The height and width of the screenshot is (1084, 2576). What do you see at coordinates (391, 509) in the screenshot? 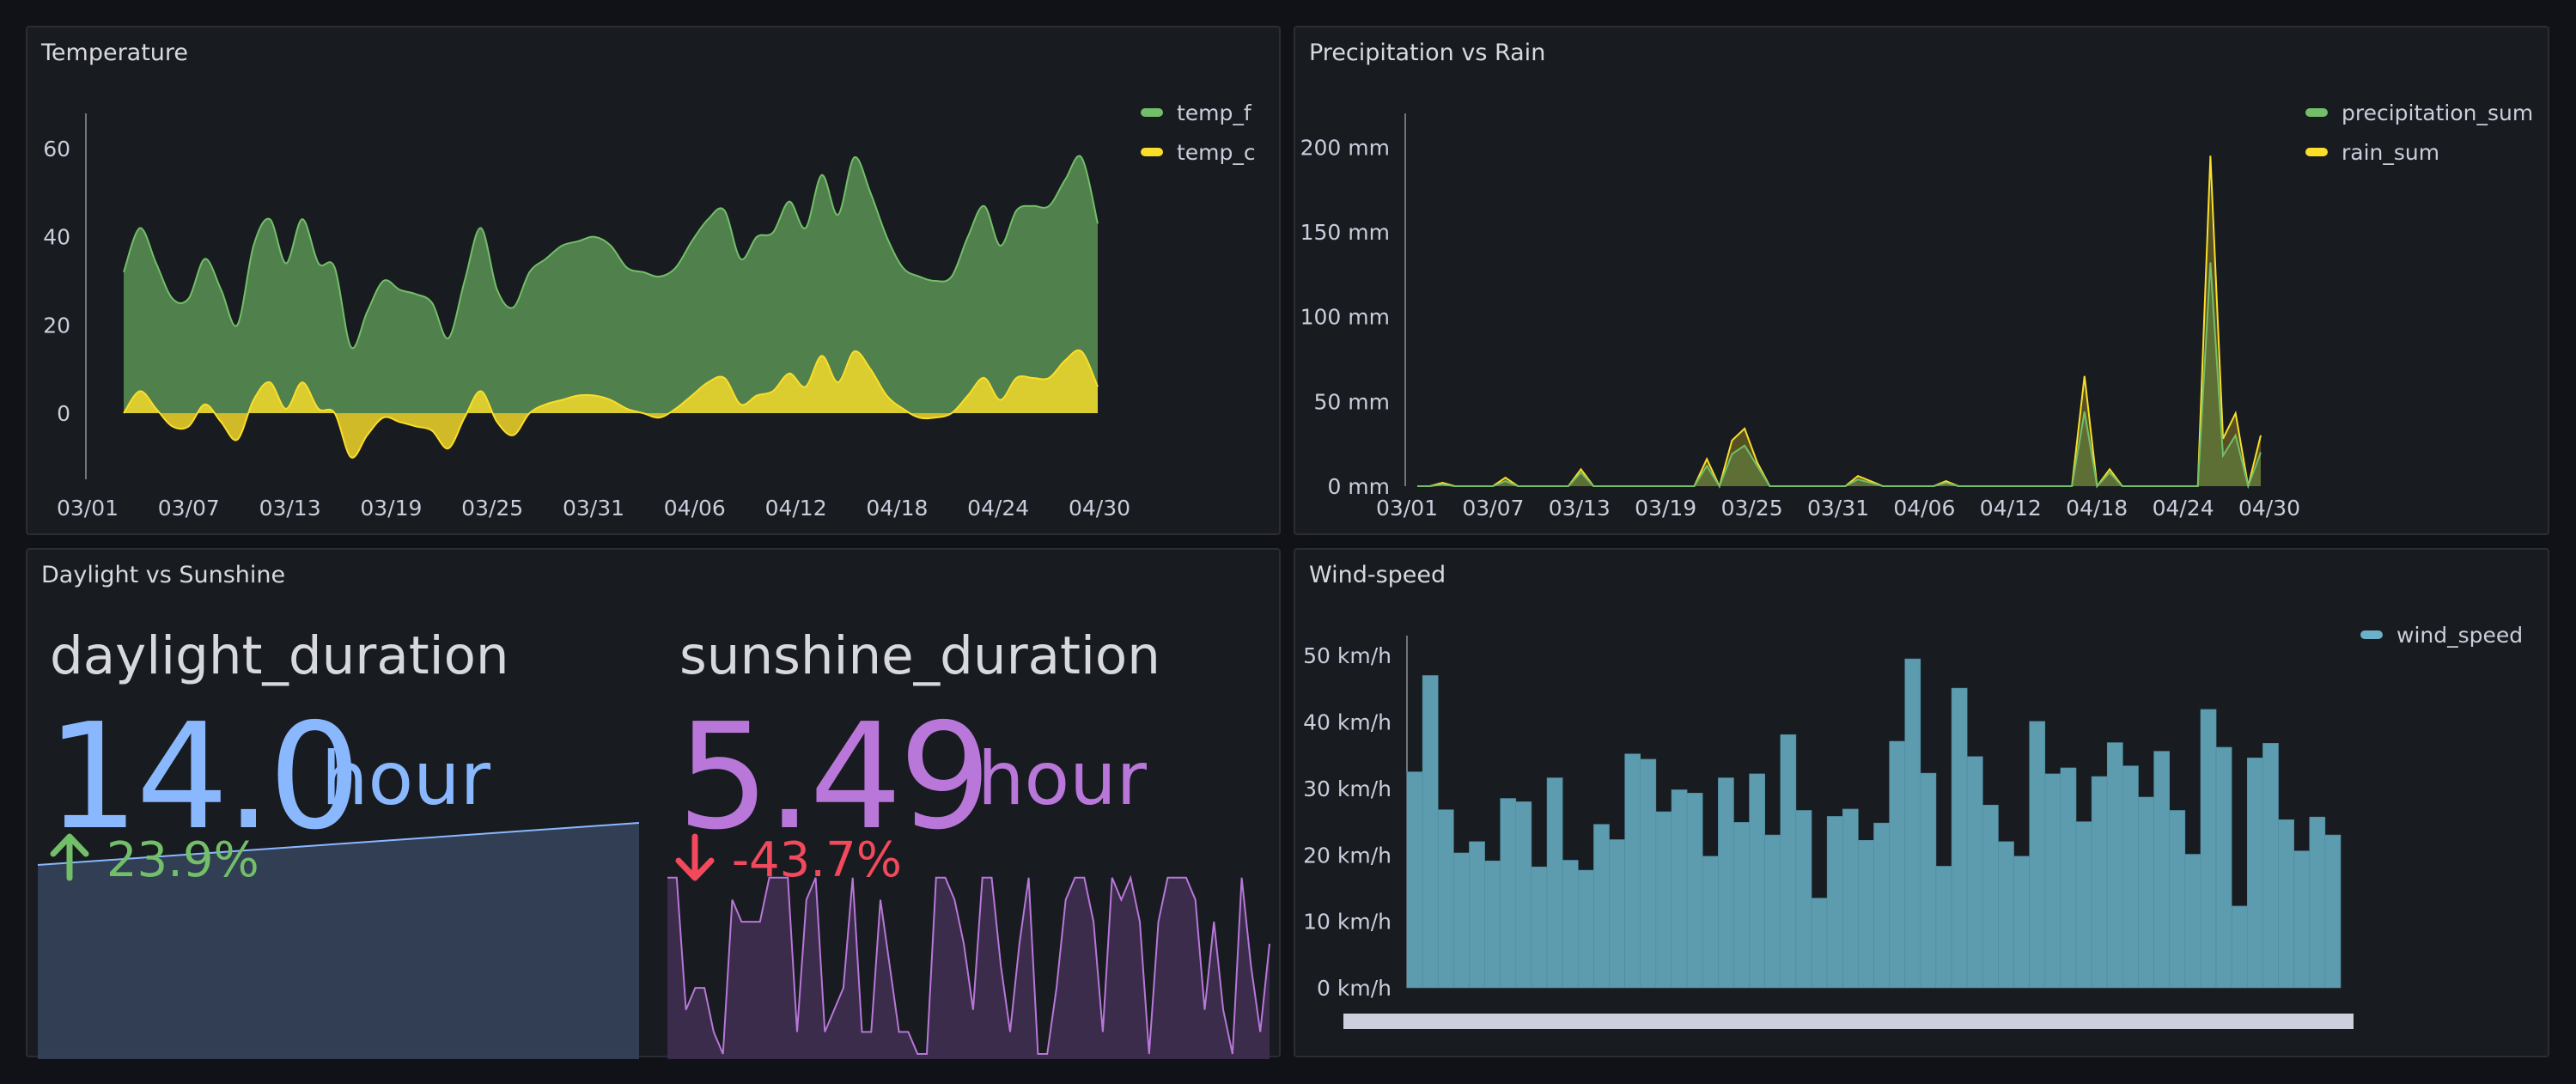
I see `x-tick-label: 03/19` at bounding box center [391, 509].